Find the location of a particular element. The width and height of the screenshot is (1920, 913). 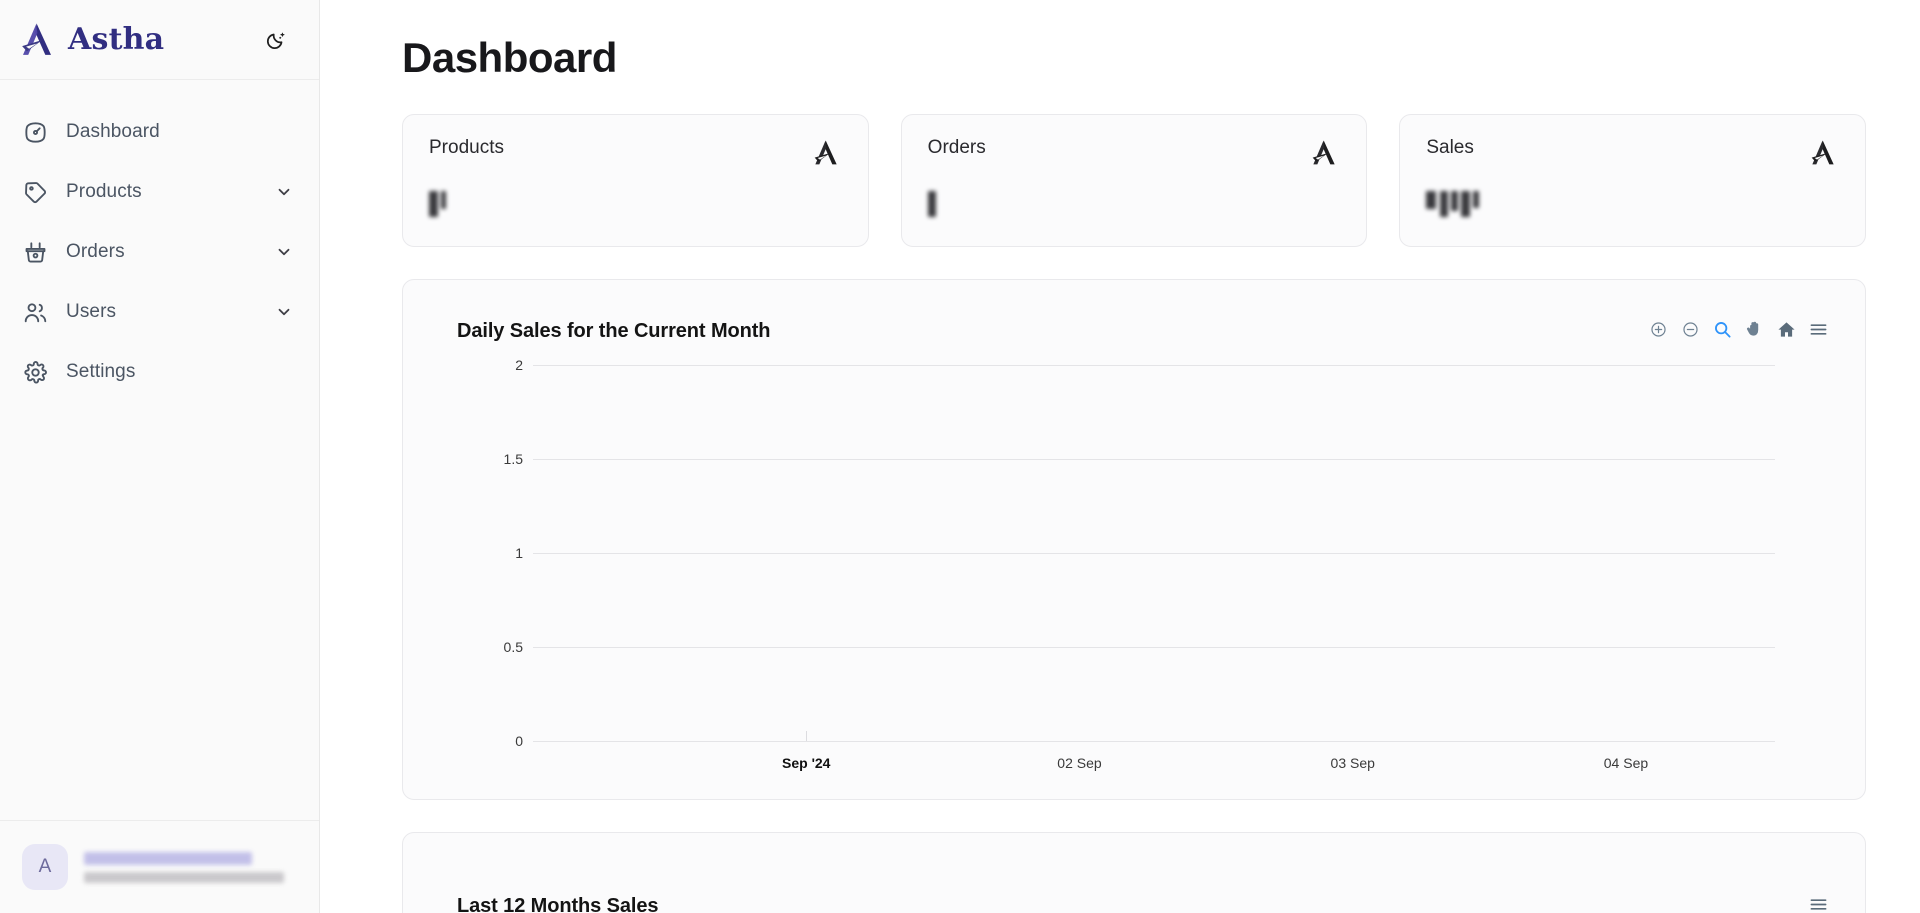

stat-card-orders: Orders is located at coordinates (1134, 180).